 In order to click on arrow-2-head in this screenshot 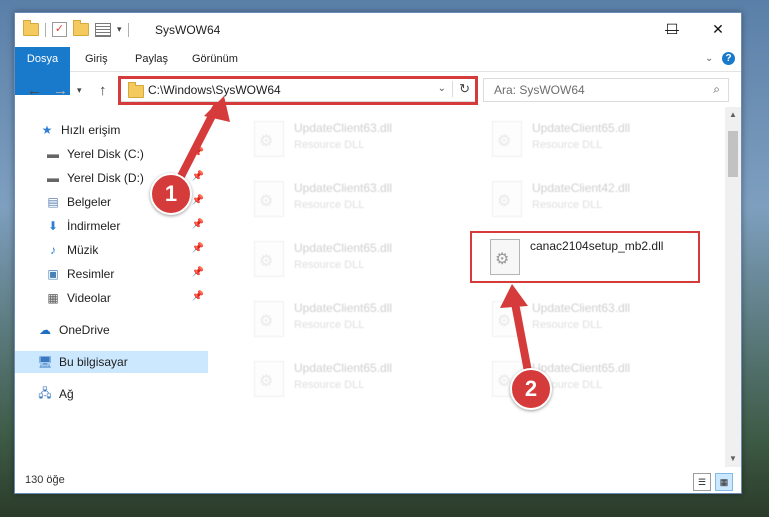, I will do `click(514, 296)`.